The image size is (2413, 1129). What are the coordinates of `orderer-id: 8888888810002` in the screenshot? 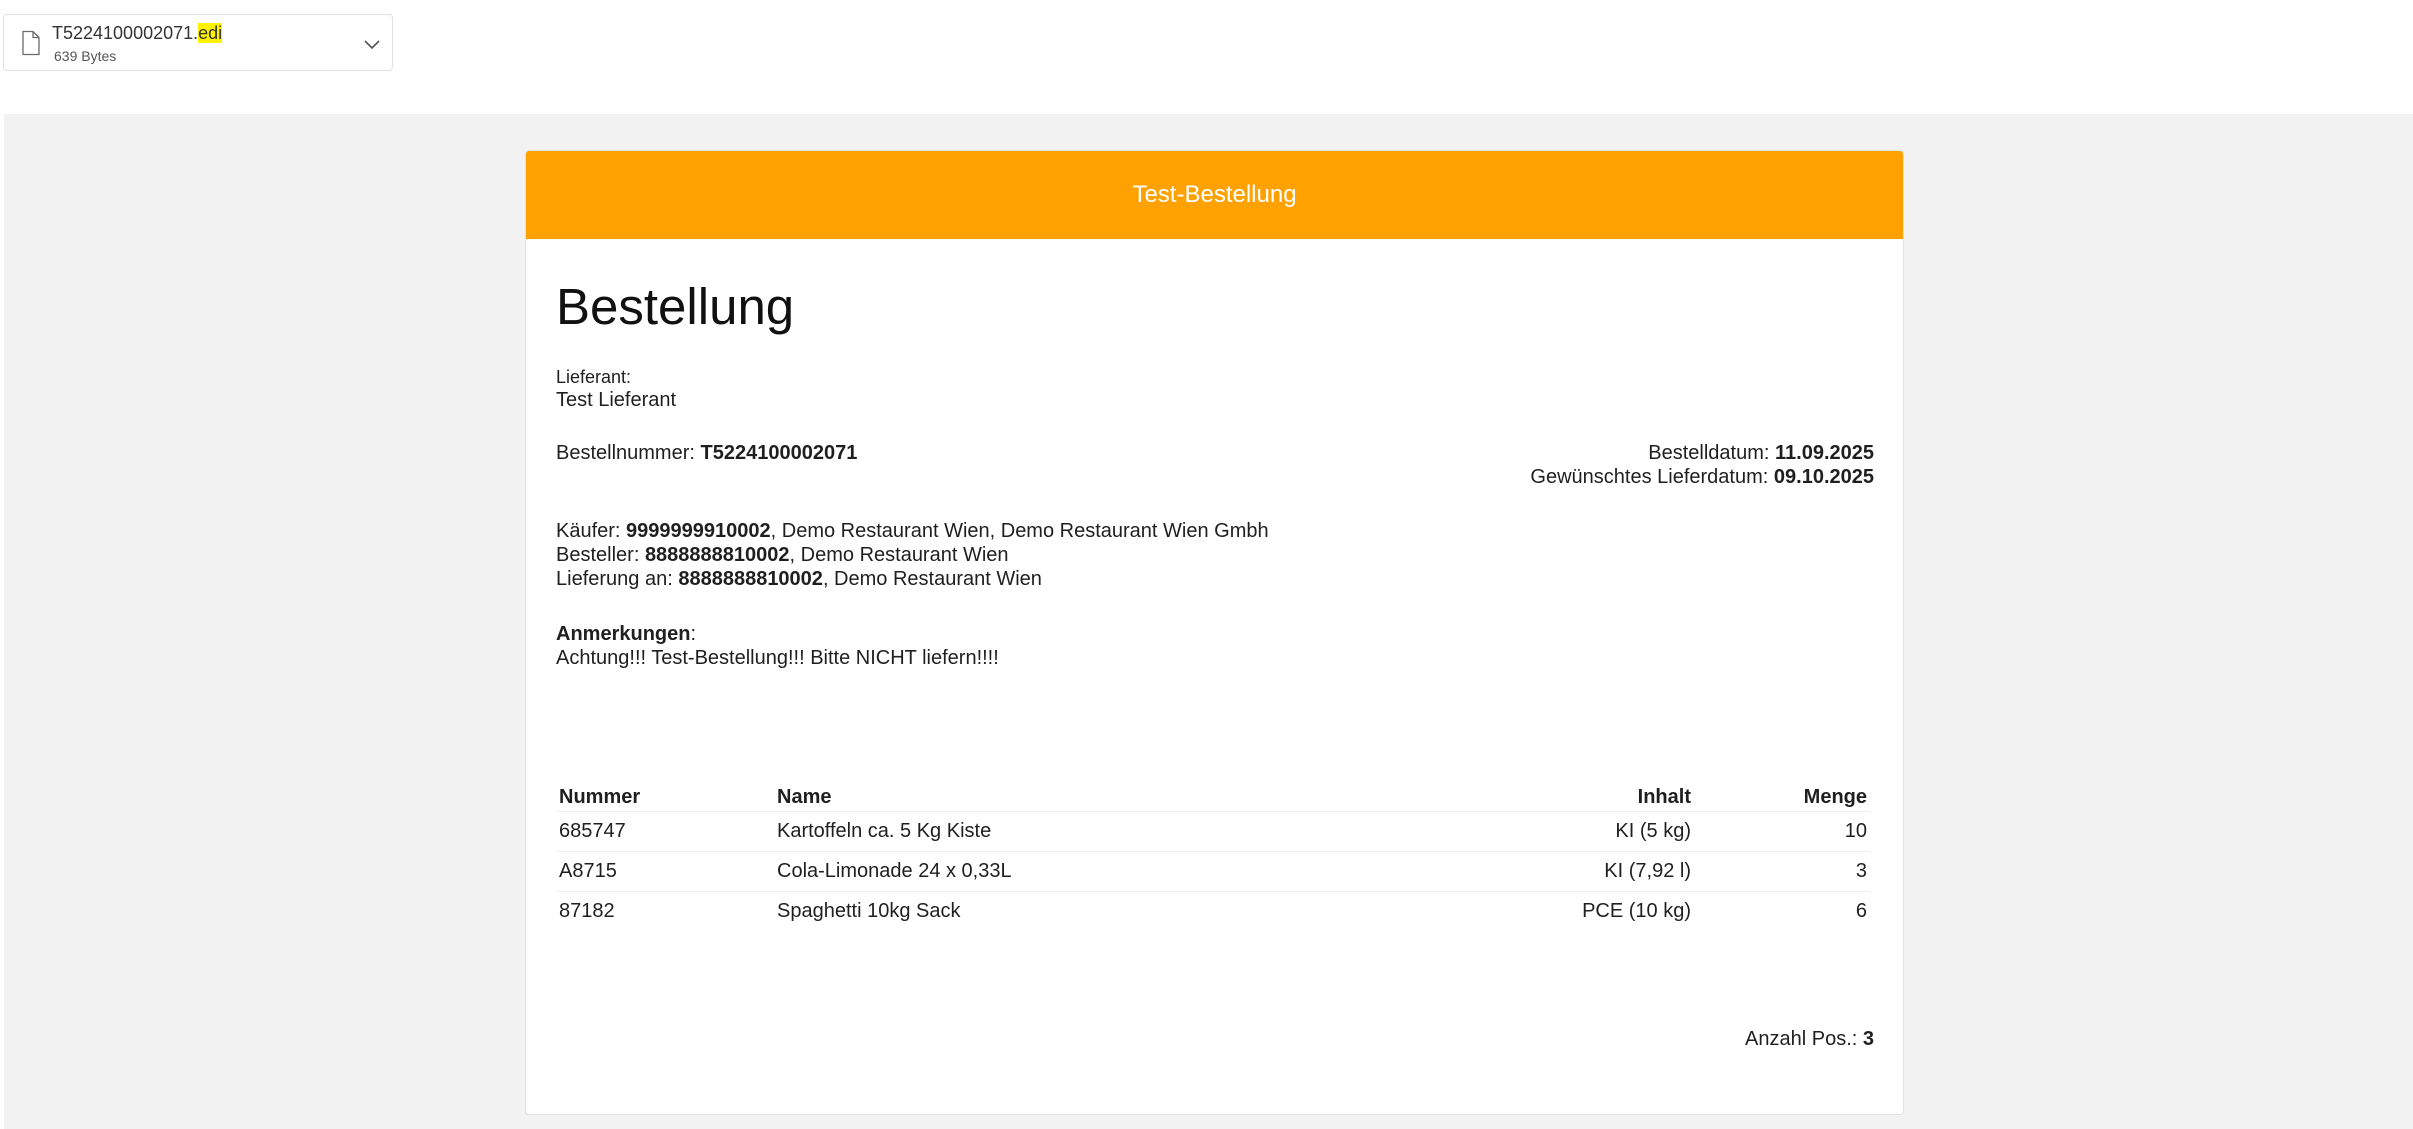 It's located at (717, 555).